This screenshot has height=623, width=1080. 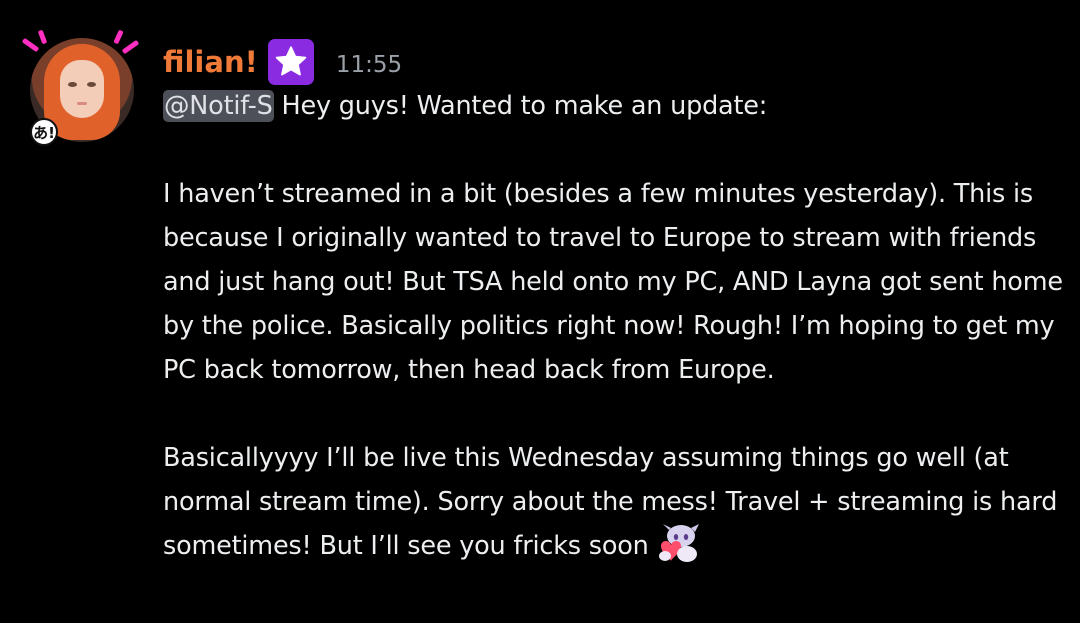 What do you see at coordinates (520, 106) in the screenshot?
I see `message-text: Hey guys! Wanted to make an update:` at bounding box center [520, 106].